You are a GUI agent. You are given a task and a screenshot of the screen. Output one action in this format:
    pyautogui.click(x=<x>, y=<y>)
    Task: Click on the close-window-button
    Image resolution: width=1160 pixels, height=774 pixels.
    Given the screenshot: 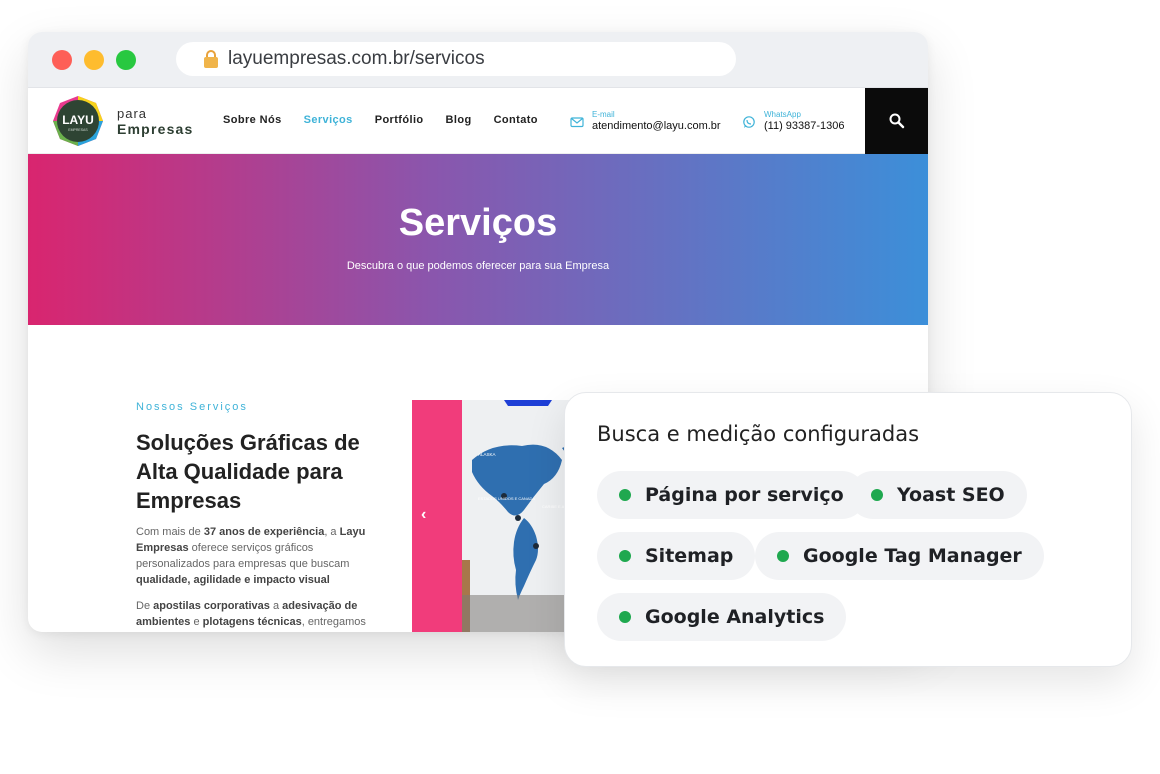 What is the action you would take?
    pyautogui.click(x=62, y=60)
    